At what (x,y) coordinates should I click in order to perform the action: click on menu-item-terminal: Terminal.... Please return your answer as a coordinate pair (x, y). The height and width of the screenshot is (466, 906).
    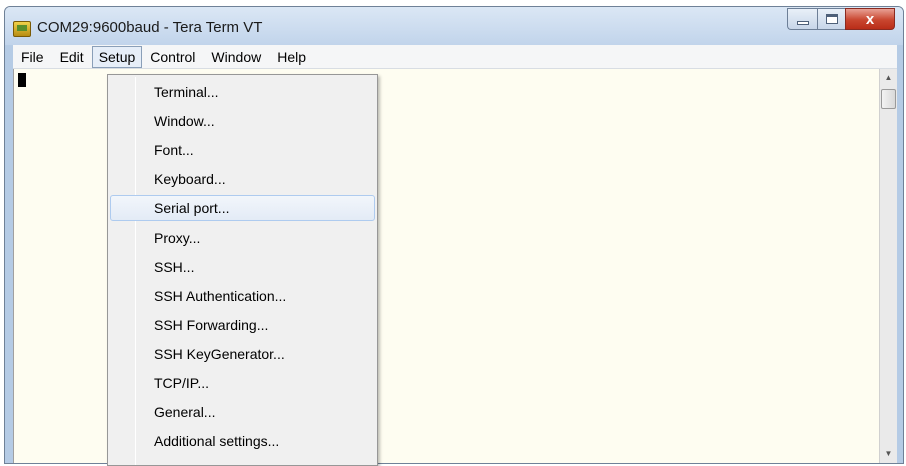
    Looking at the image, I should click on (242, 92).